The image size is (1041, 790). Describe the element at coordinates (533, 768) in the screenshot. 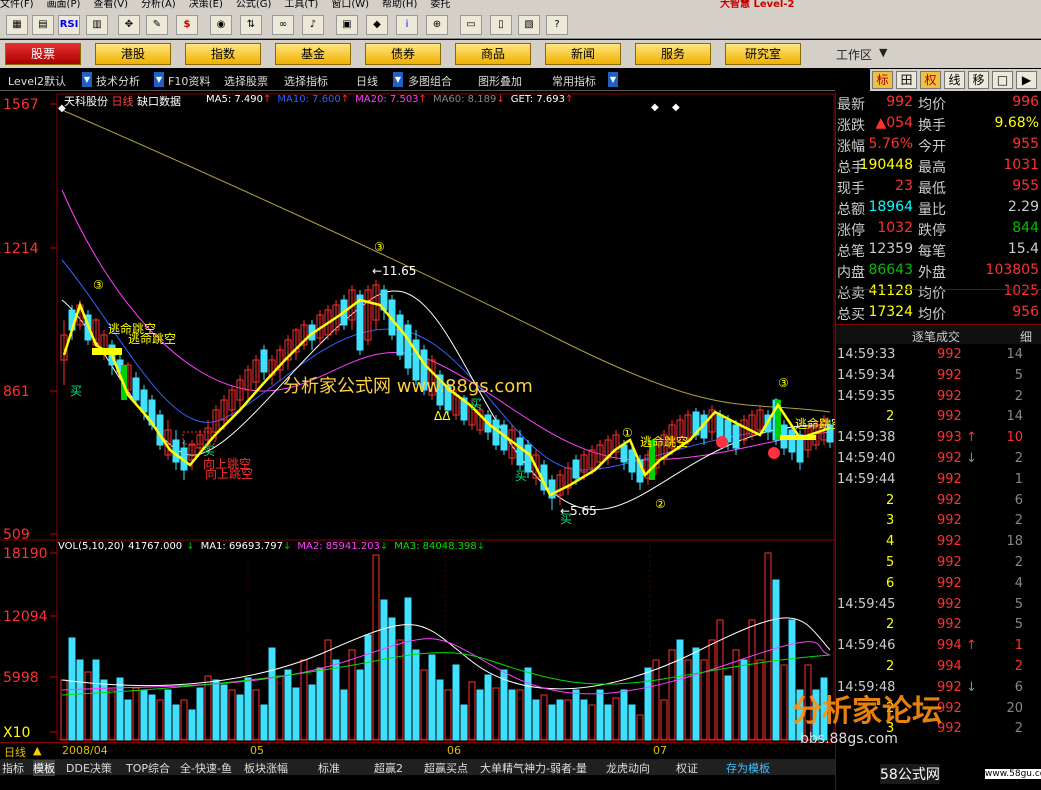

I see `indicator-tab: 大单精气神力-弱者-量` at that location.